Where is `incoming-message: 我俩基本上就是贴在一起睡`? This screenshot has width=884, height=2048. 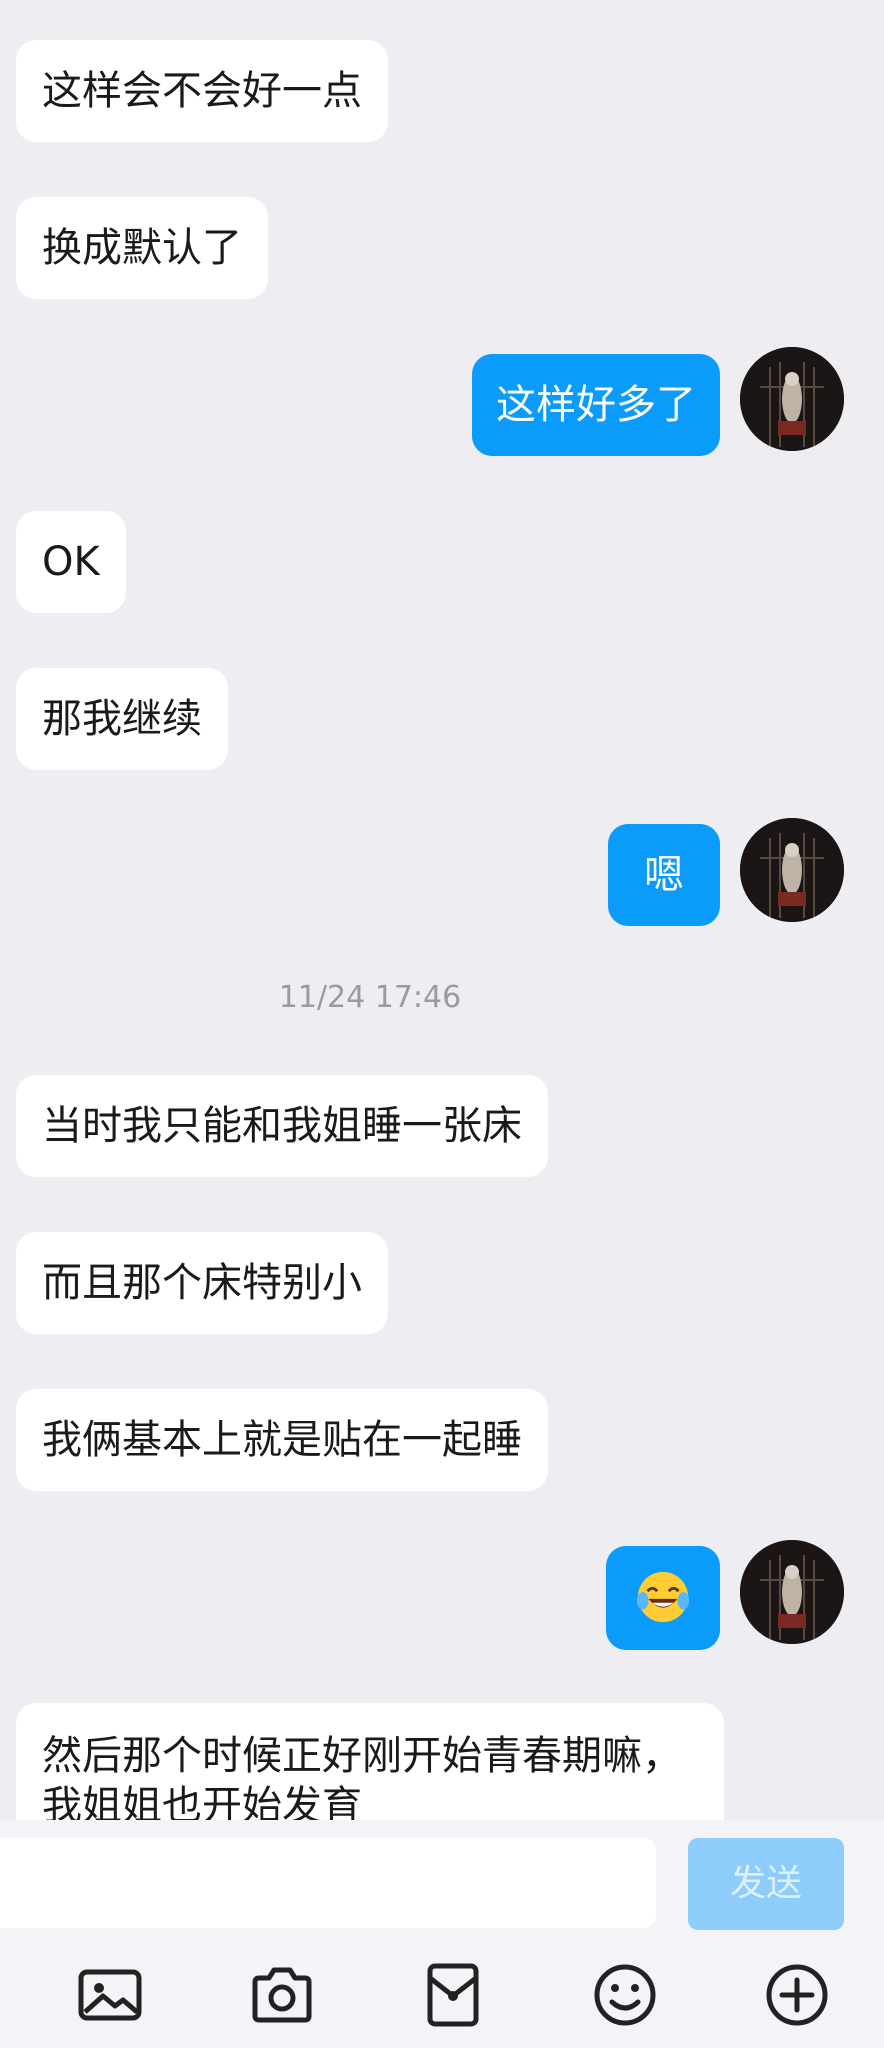 incoming-message: 我俩基本上就是贴在一起睡 is located at coordinates (282, 1440).